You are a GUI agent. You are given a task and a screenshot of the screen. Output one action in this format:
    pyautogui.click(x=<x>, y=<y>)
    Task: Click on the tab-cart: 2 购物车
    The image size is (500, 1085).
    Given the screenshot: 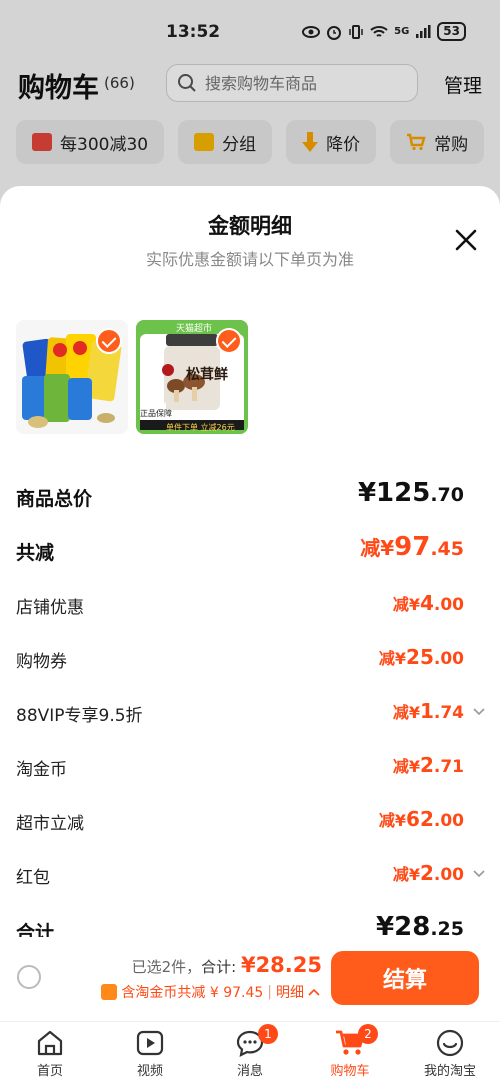 What is the action you would take?
    pyautogui.click(x=350, y=1053)
    